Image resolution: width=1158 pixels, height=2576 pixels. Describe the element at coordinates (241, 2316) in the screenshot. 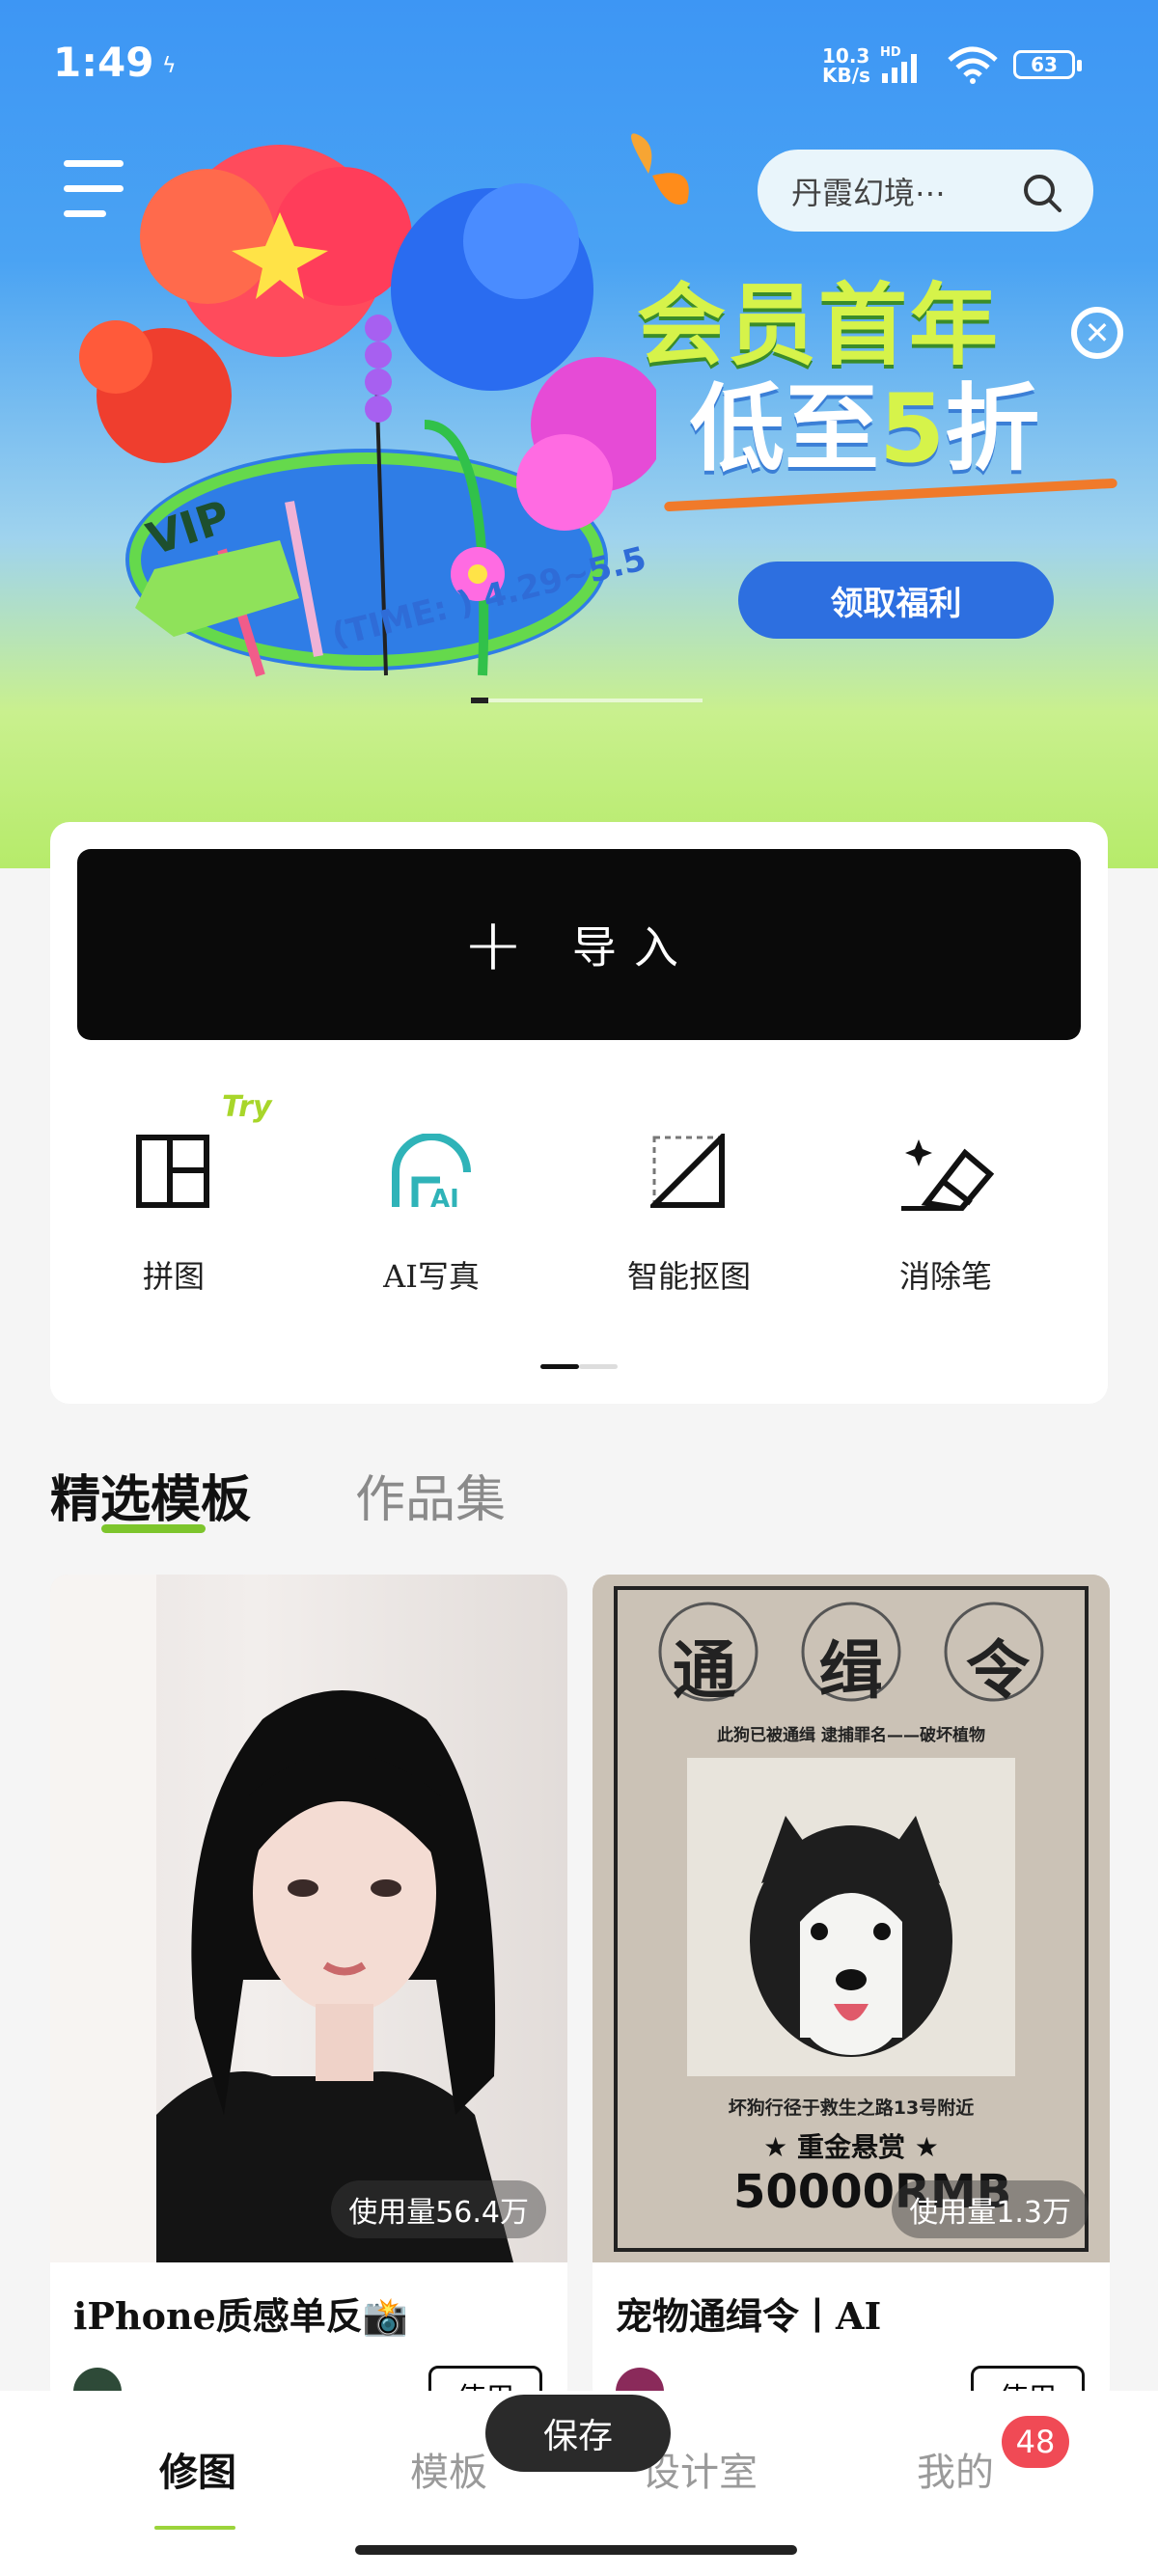

I see `template-title: iPhone质感单反📸` at that location.